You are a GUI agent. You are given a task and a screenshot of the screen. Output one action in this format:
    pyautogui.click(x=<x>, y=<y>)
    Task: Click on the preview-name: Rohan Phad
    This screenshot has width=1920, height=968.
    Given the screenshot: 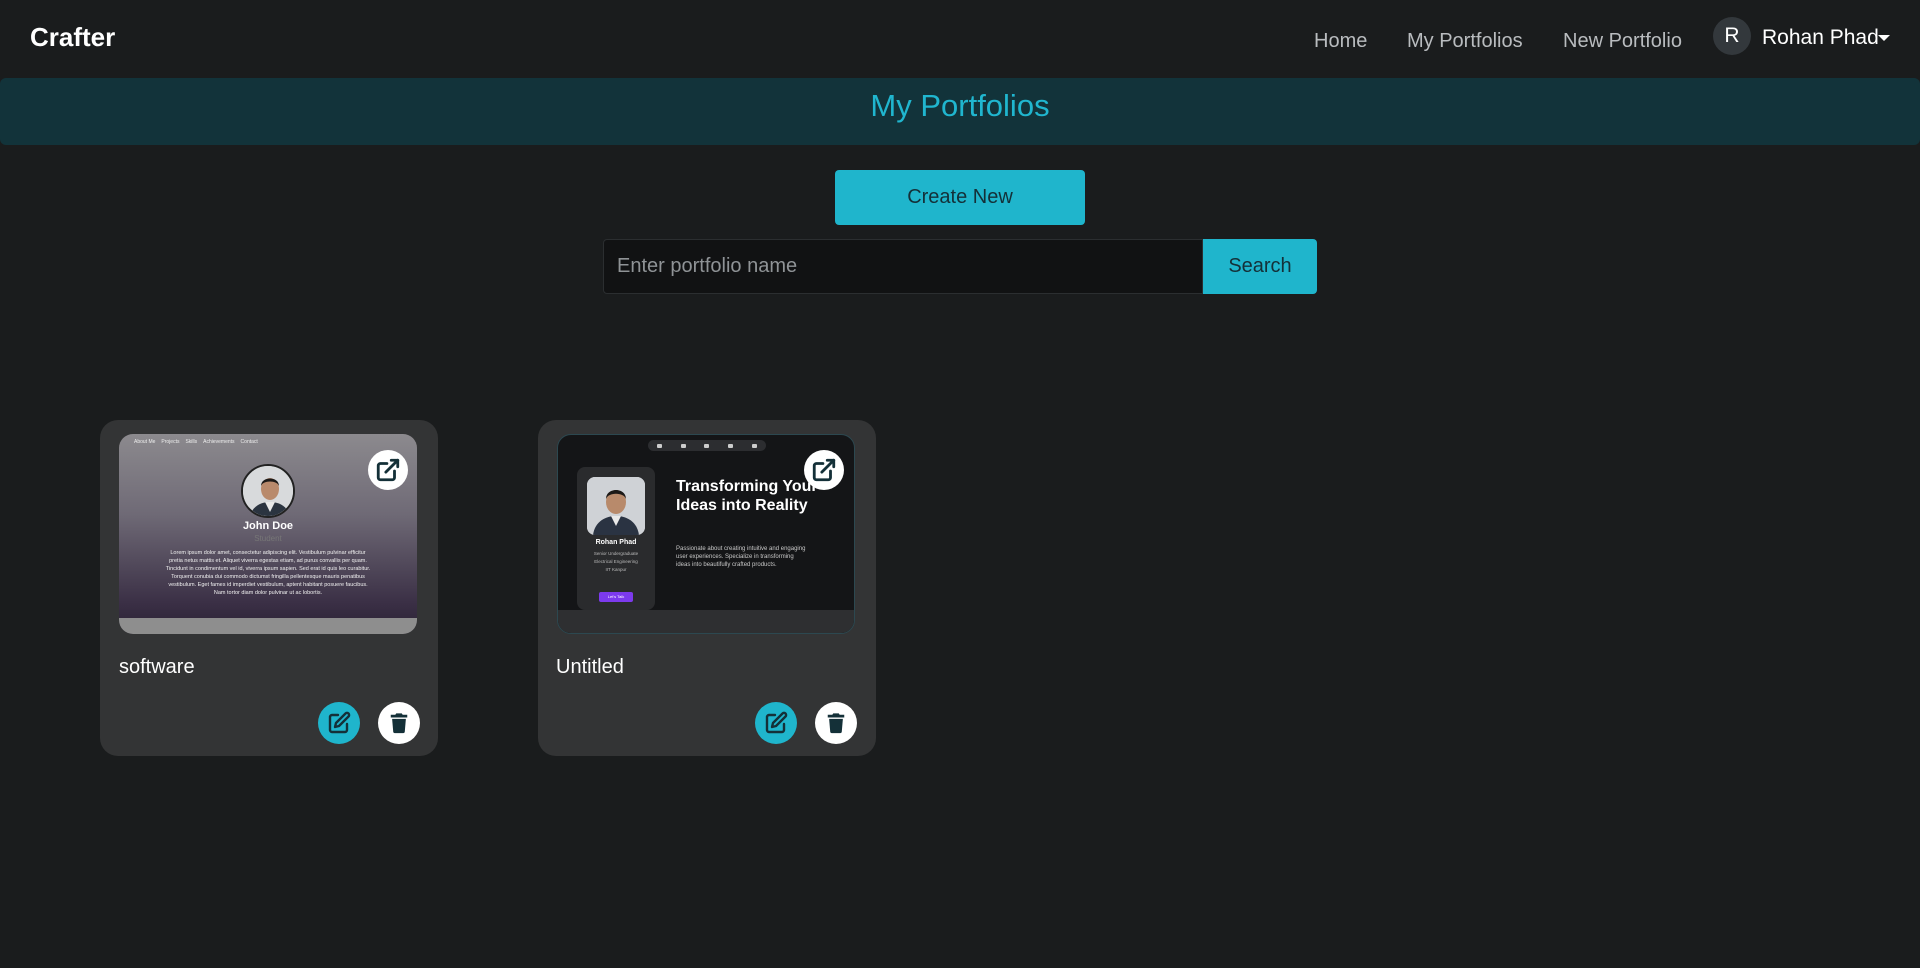 What is the action you would take?
    pyautogui.click(x=616, y=542)
    